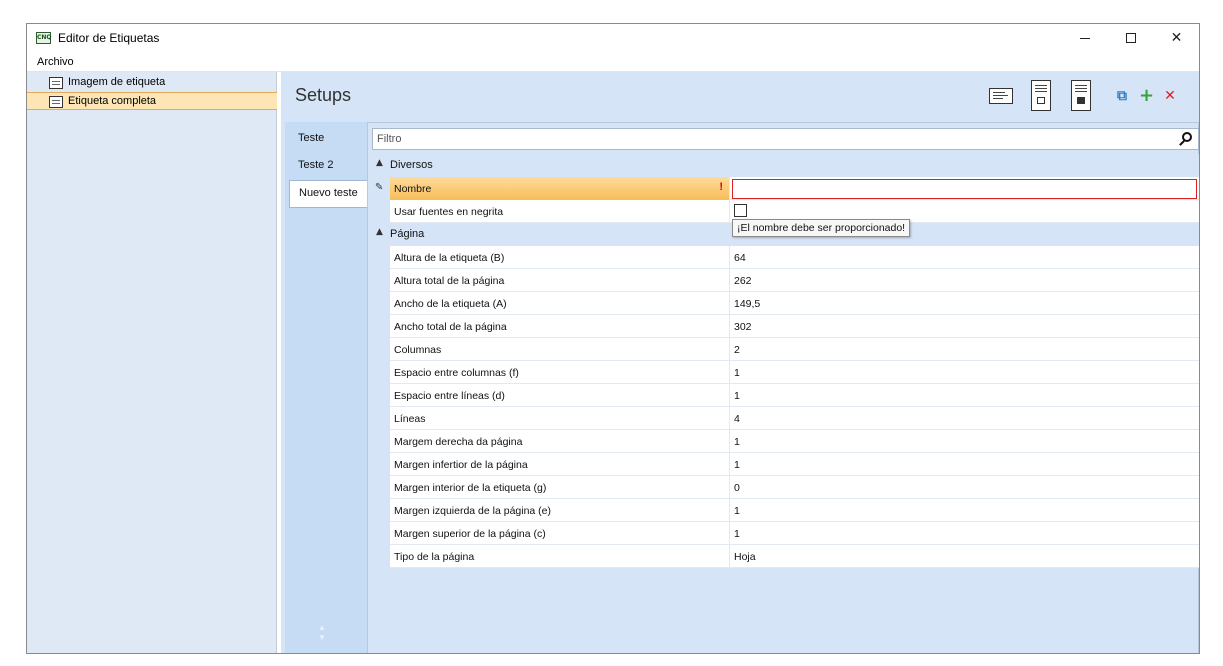 The height and width of the screenshot is (666, 1223). What do you see at coordinates (389, 139) in the screenshot?
I see `filter-input: Filtro` at bounding box center [389, 139].